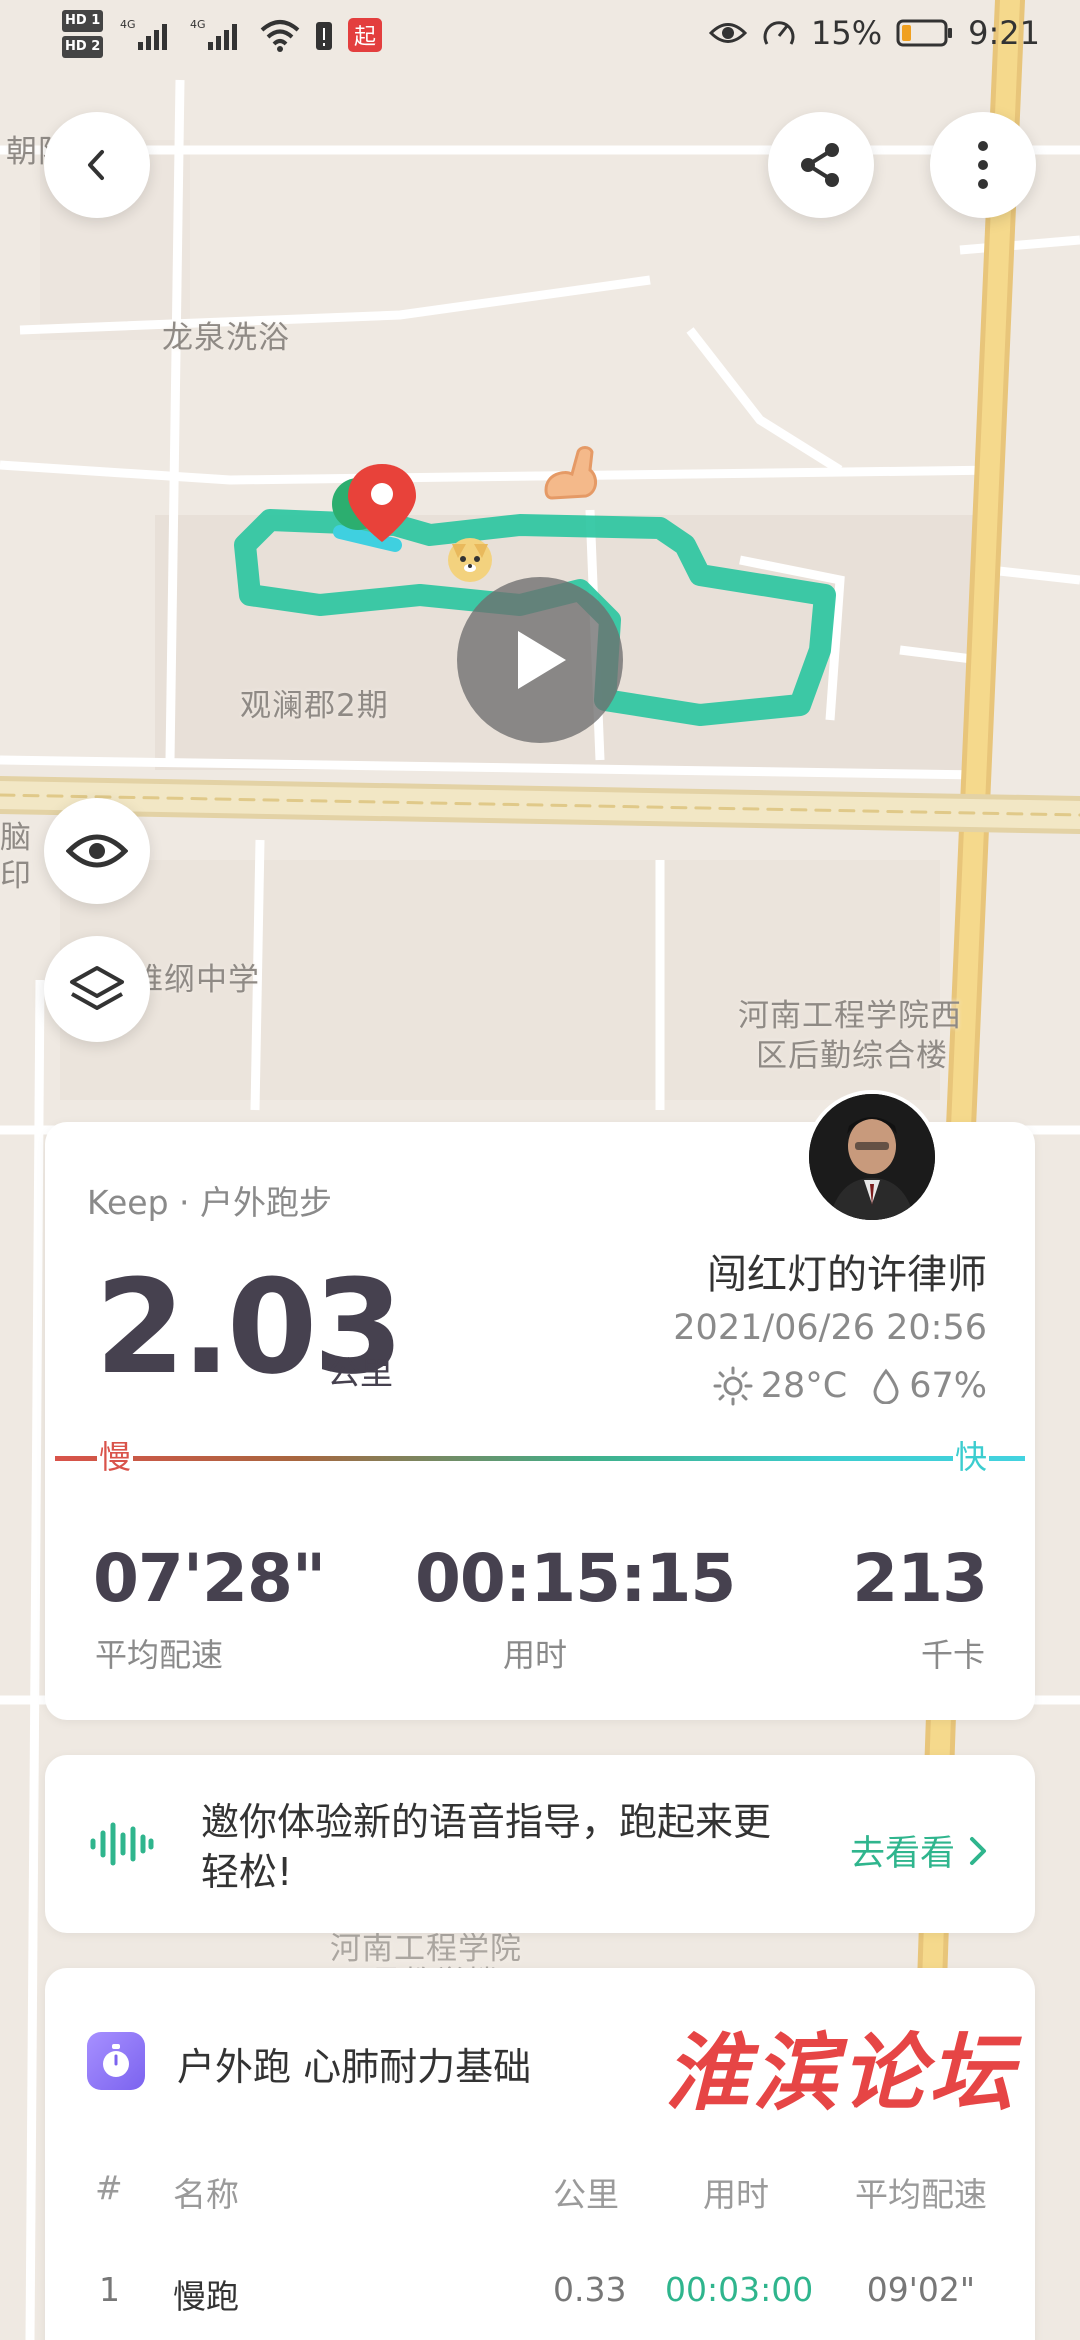  I want to click on map-label: 观澜郡2期, so click(314, 706).